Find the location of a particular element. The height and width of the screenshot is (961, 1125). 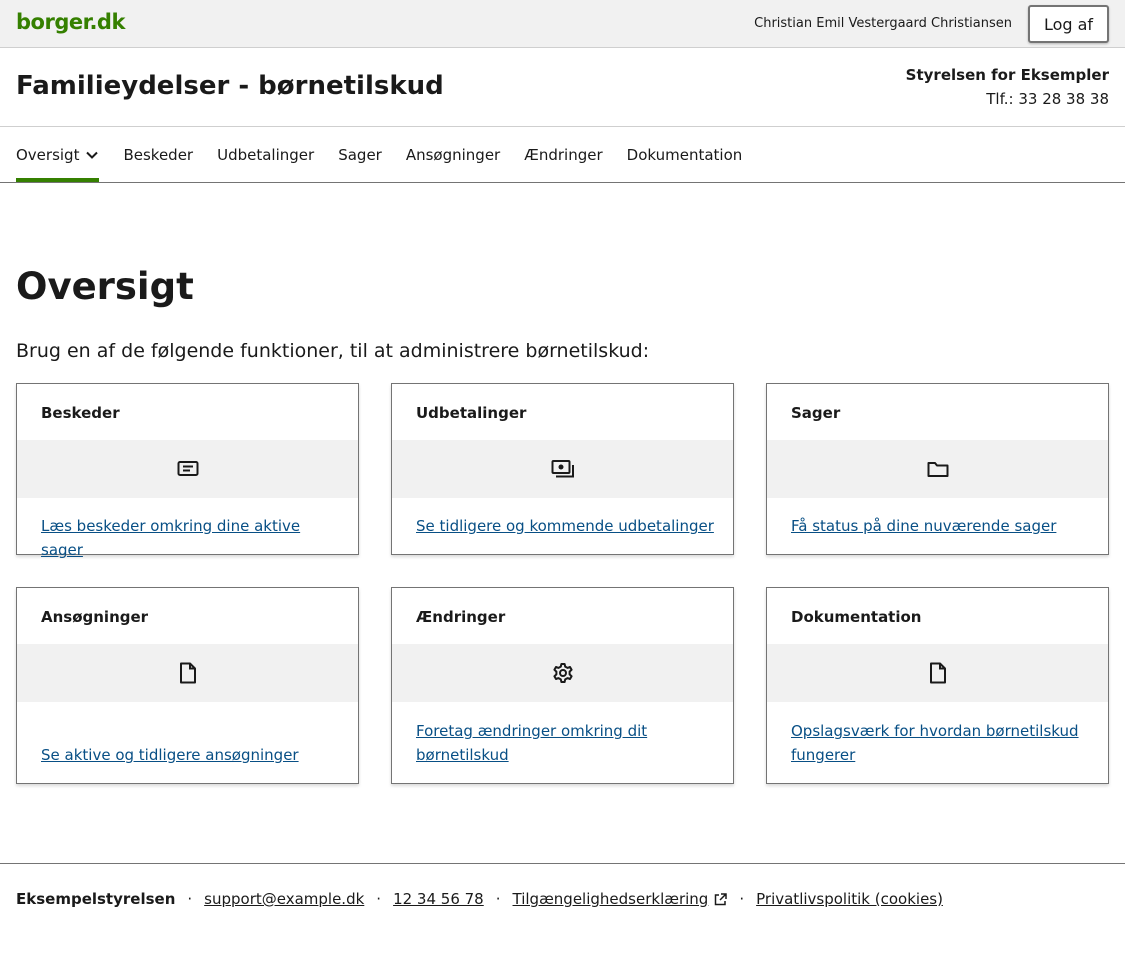

footer-divider is located at coordinates (562, 863).